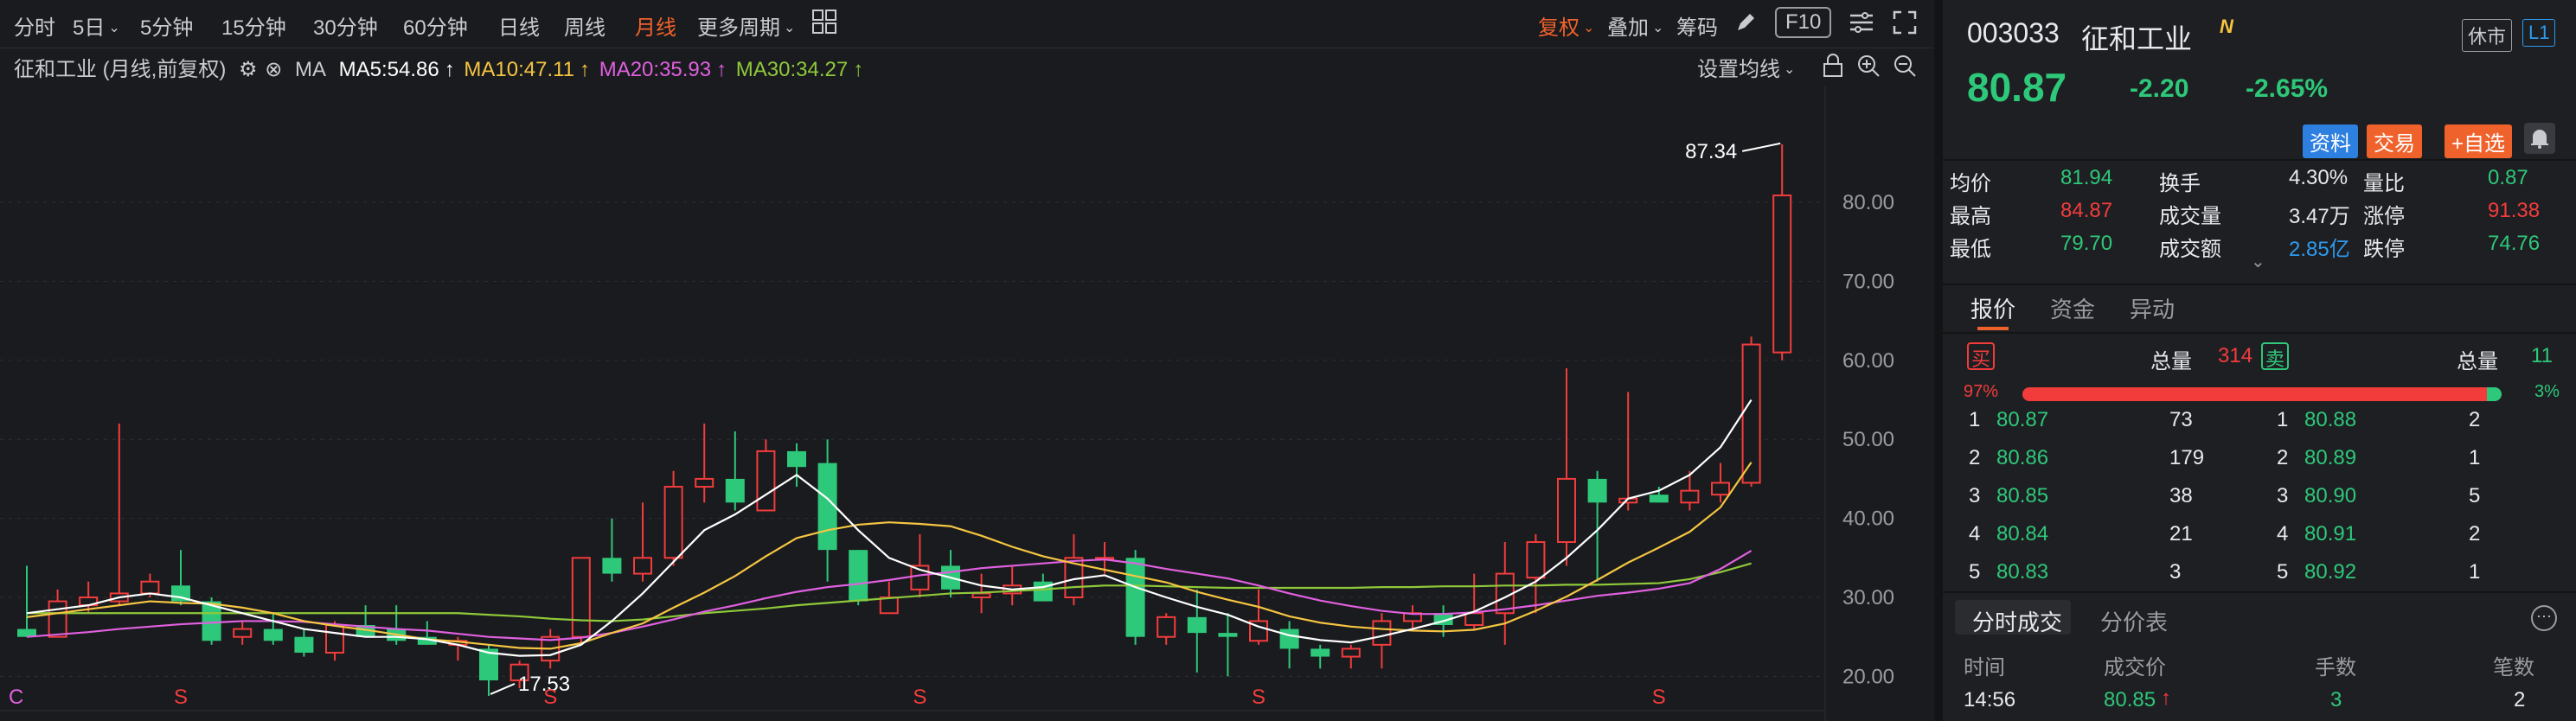 The image size is (2576, 721). Describe the element at coordinates (1868, 281) in the screenshot. I see `y-tick-label: 70.00` at that location.